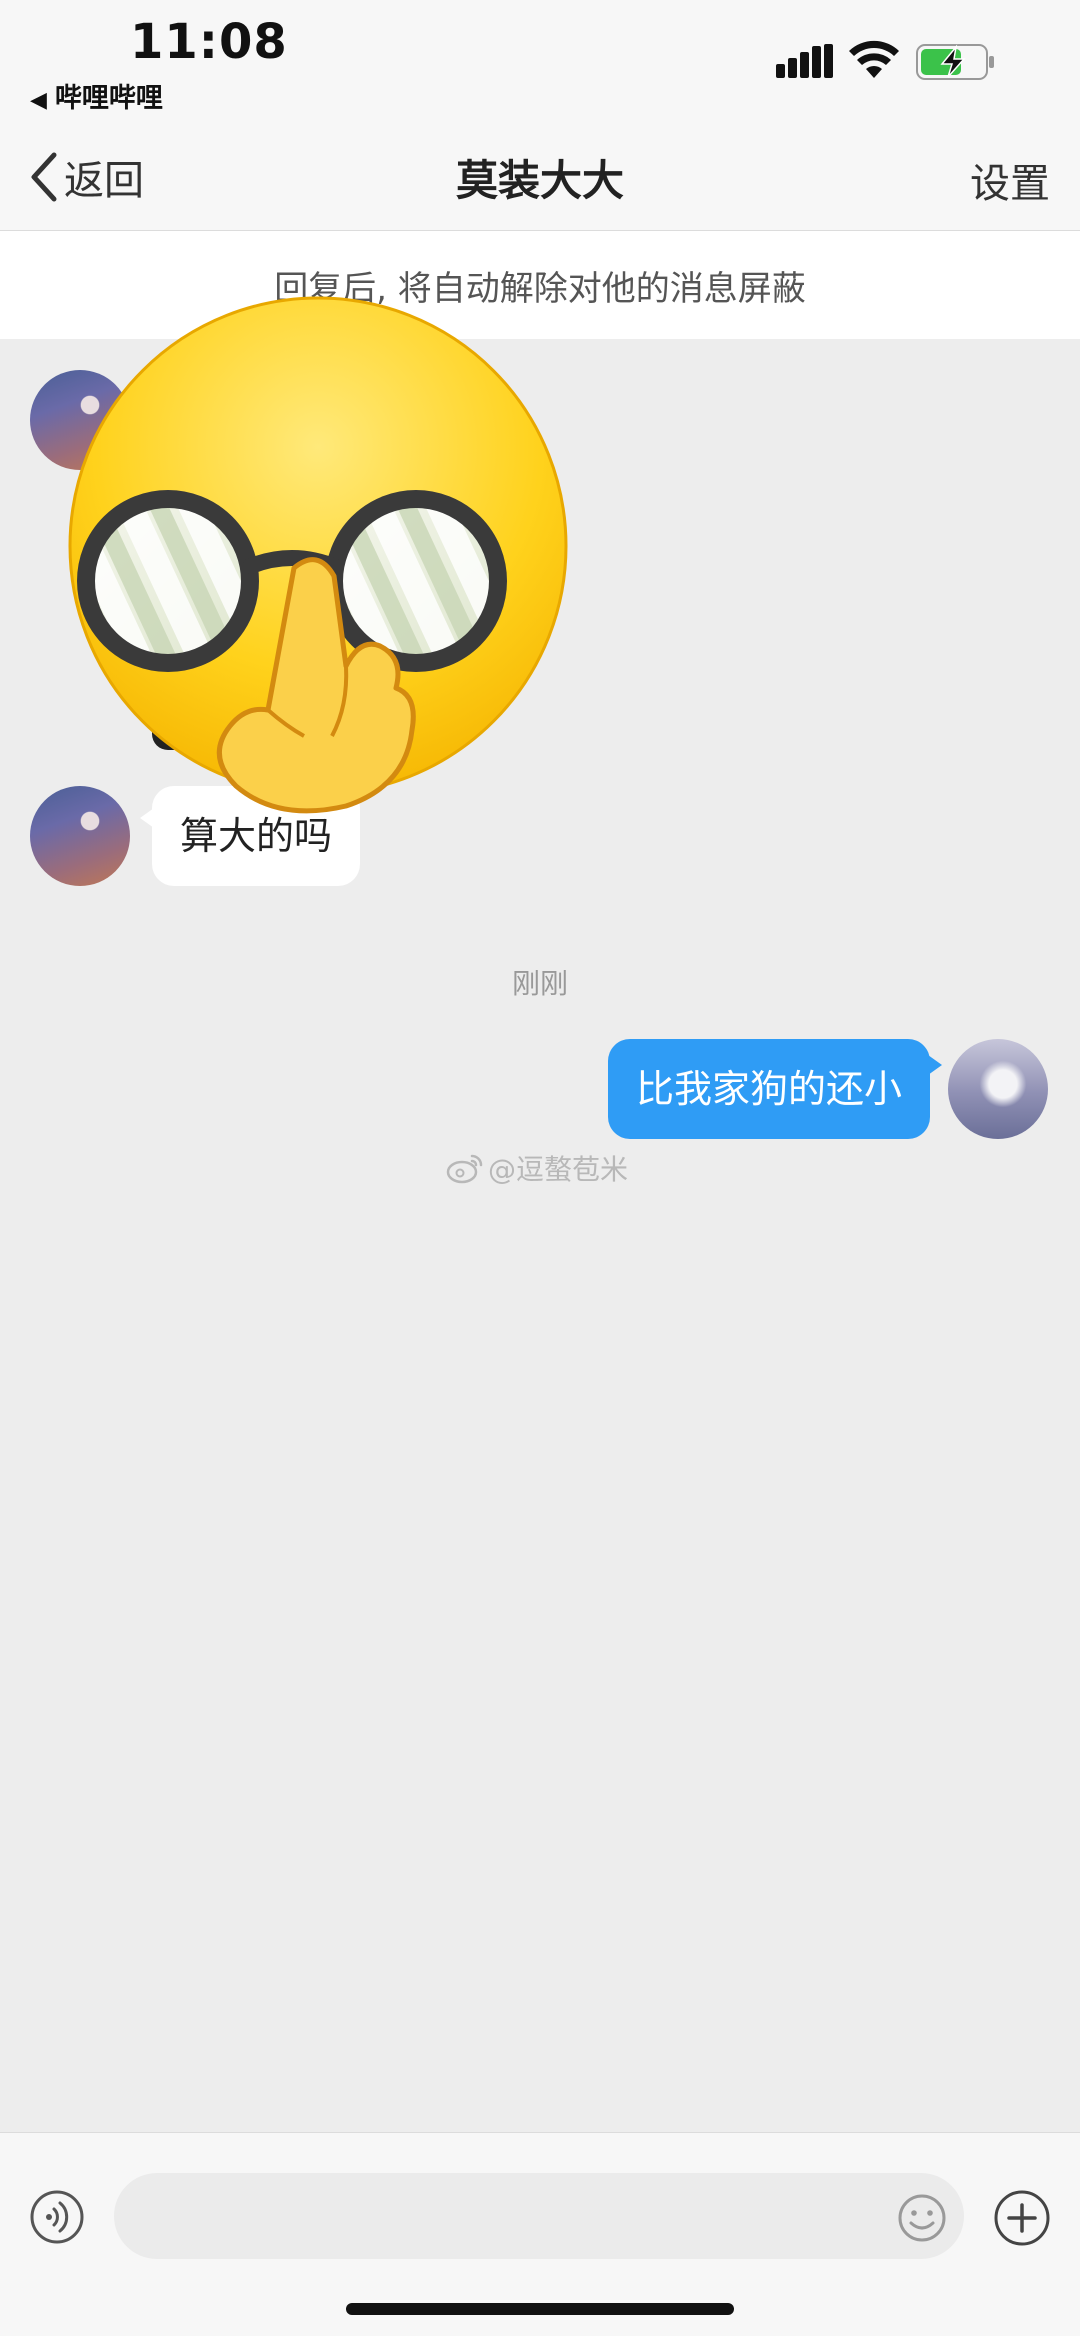 The width and height of the screenshot is (1080, 2336). I want to click on input-bar, so click(540, 2234).